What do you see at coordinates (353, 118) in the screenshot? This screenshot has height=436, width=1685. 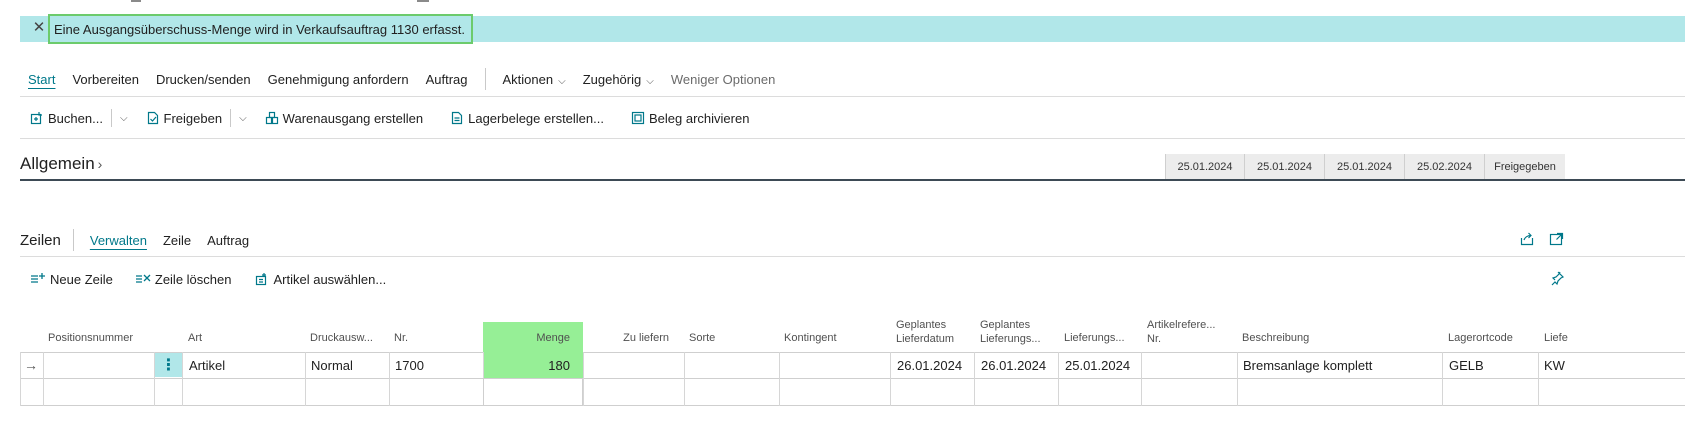 I see `create-shipment-label: Warenausgang erstellen` at bounding box center [353, 118].